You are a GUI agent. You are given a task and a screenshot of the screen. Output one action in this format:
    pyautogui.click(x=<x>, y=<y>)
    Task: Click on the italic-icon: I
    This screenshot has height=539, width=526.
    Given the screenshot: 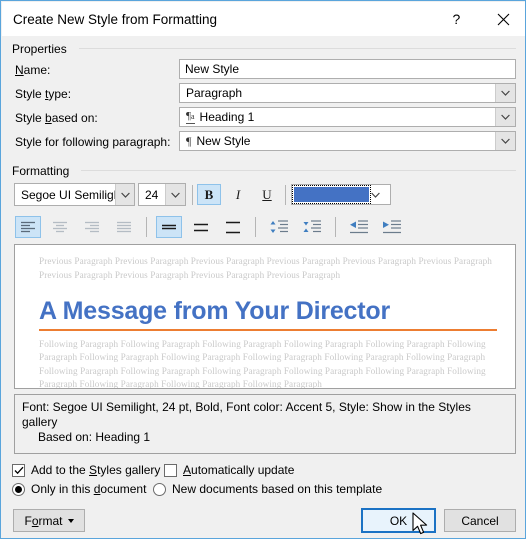 What is the action you would take?
    pyautogui.click(x=238, y=194)
    